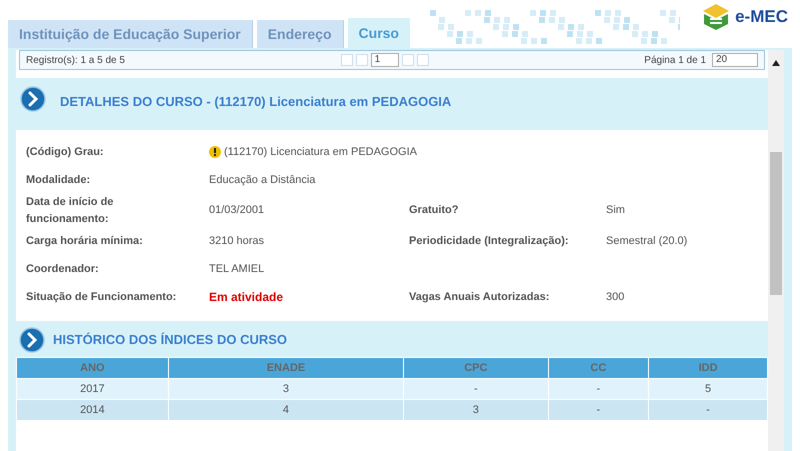  Describe the element at coordinates (256, 102) in the screenshot. I see `section-title: DETALHES DO CURSO - (112170) Licenciatura em PEDAGOGIA` at that location.